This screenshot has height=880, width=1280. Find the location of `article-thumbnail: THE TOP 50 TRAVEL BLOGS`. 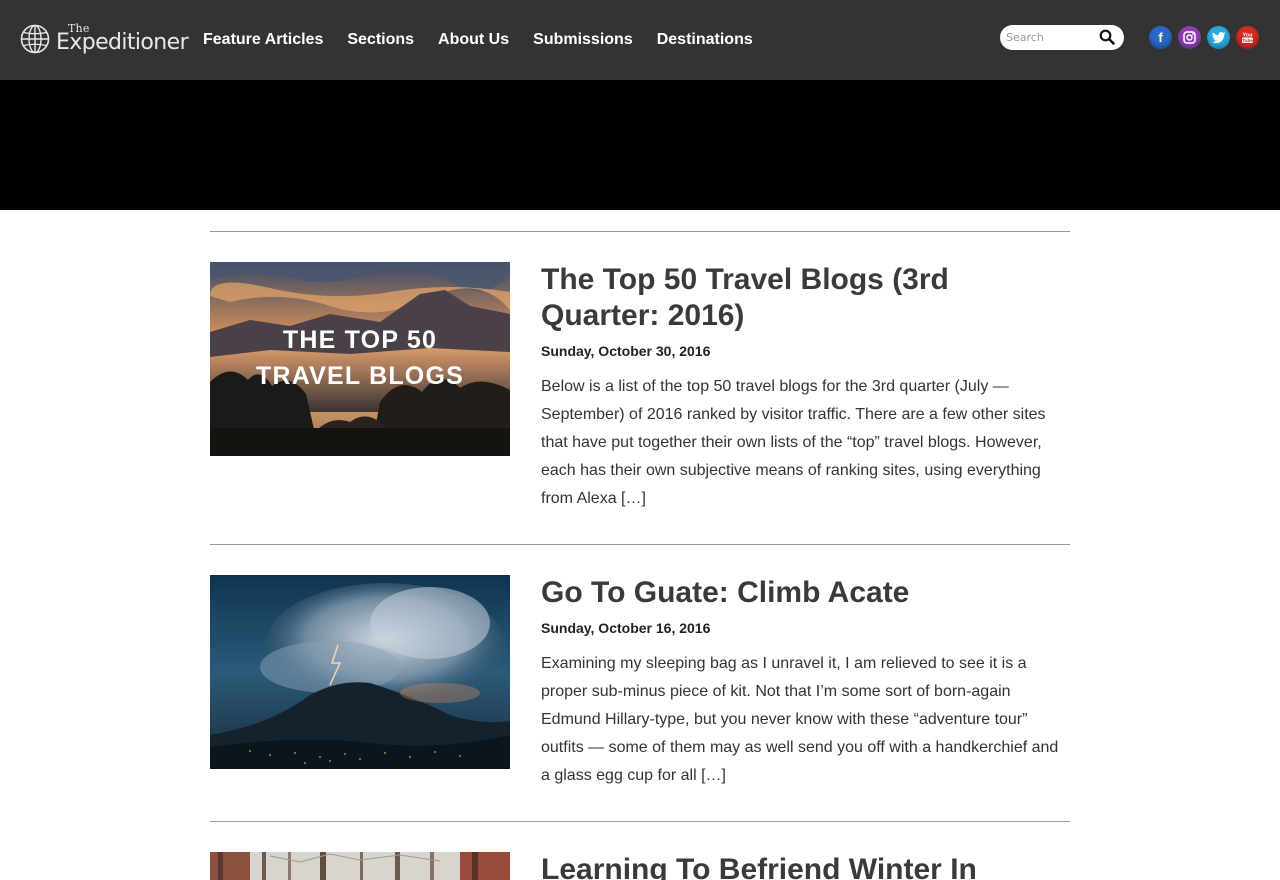

article-thumbnail: THE TOP 50 TRAVEL BLOGS is located at coordinates (360, 359).